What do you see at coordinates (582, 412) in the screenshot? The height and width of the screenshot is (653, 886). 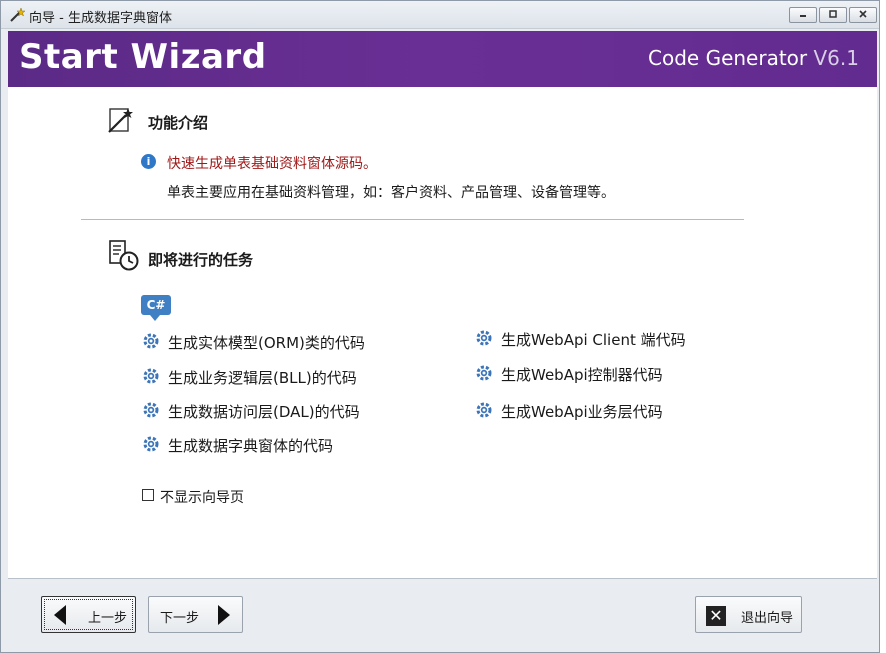 I see `task-label: 生成WebApi业务层代码` at bounding box center [582, 412].